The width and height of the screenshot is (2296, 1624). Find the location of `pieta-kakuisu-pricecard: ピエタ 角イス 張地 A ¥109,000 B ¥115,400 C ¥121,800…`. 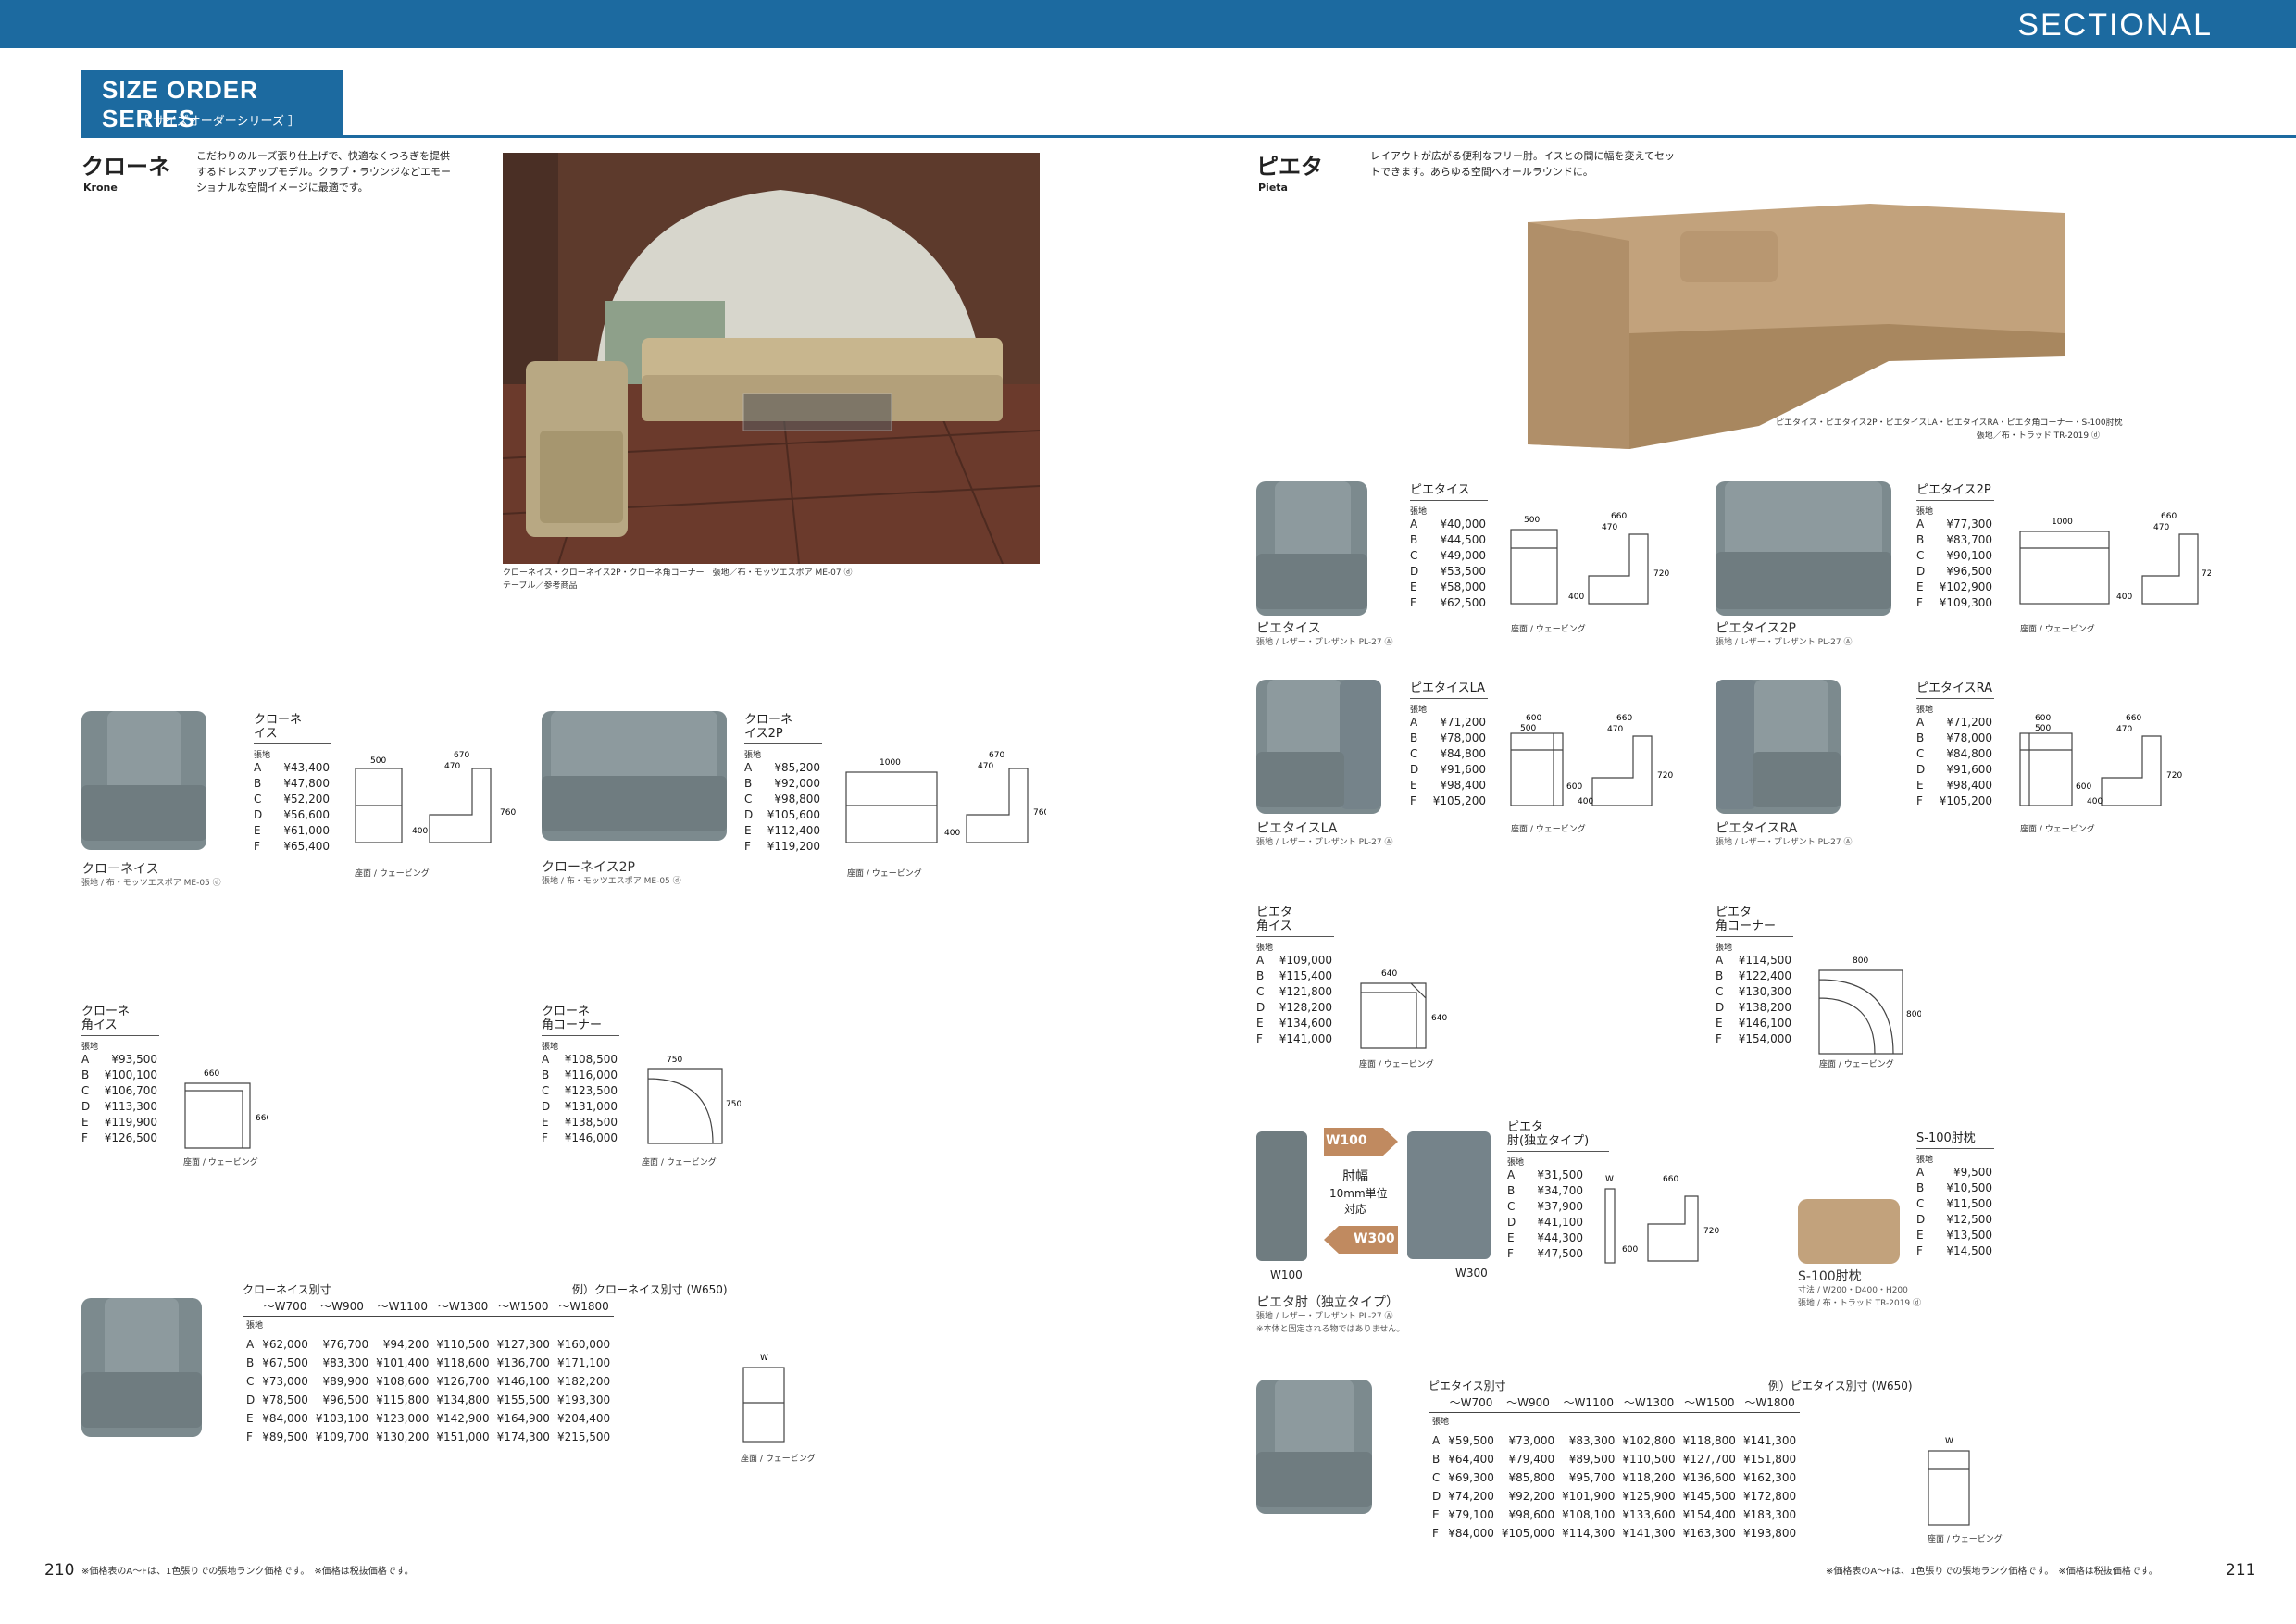

pieta-kakuisu-pricecard: ピエタ 角イス 張地 A ¥109,000 B ¥115,400 C ¥121,800… is located at coordinates (1295, 976).